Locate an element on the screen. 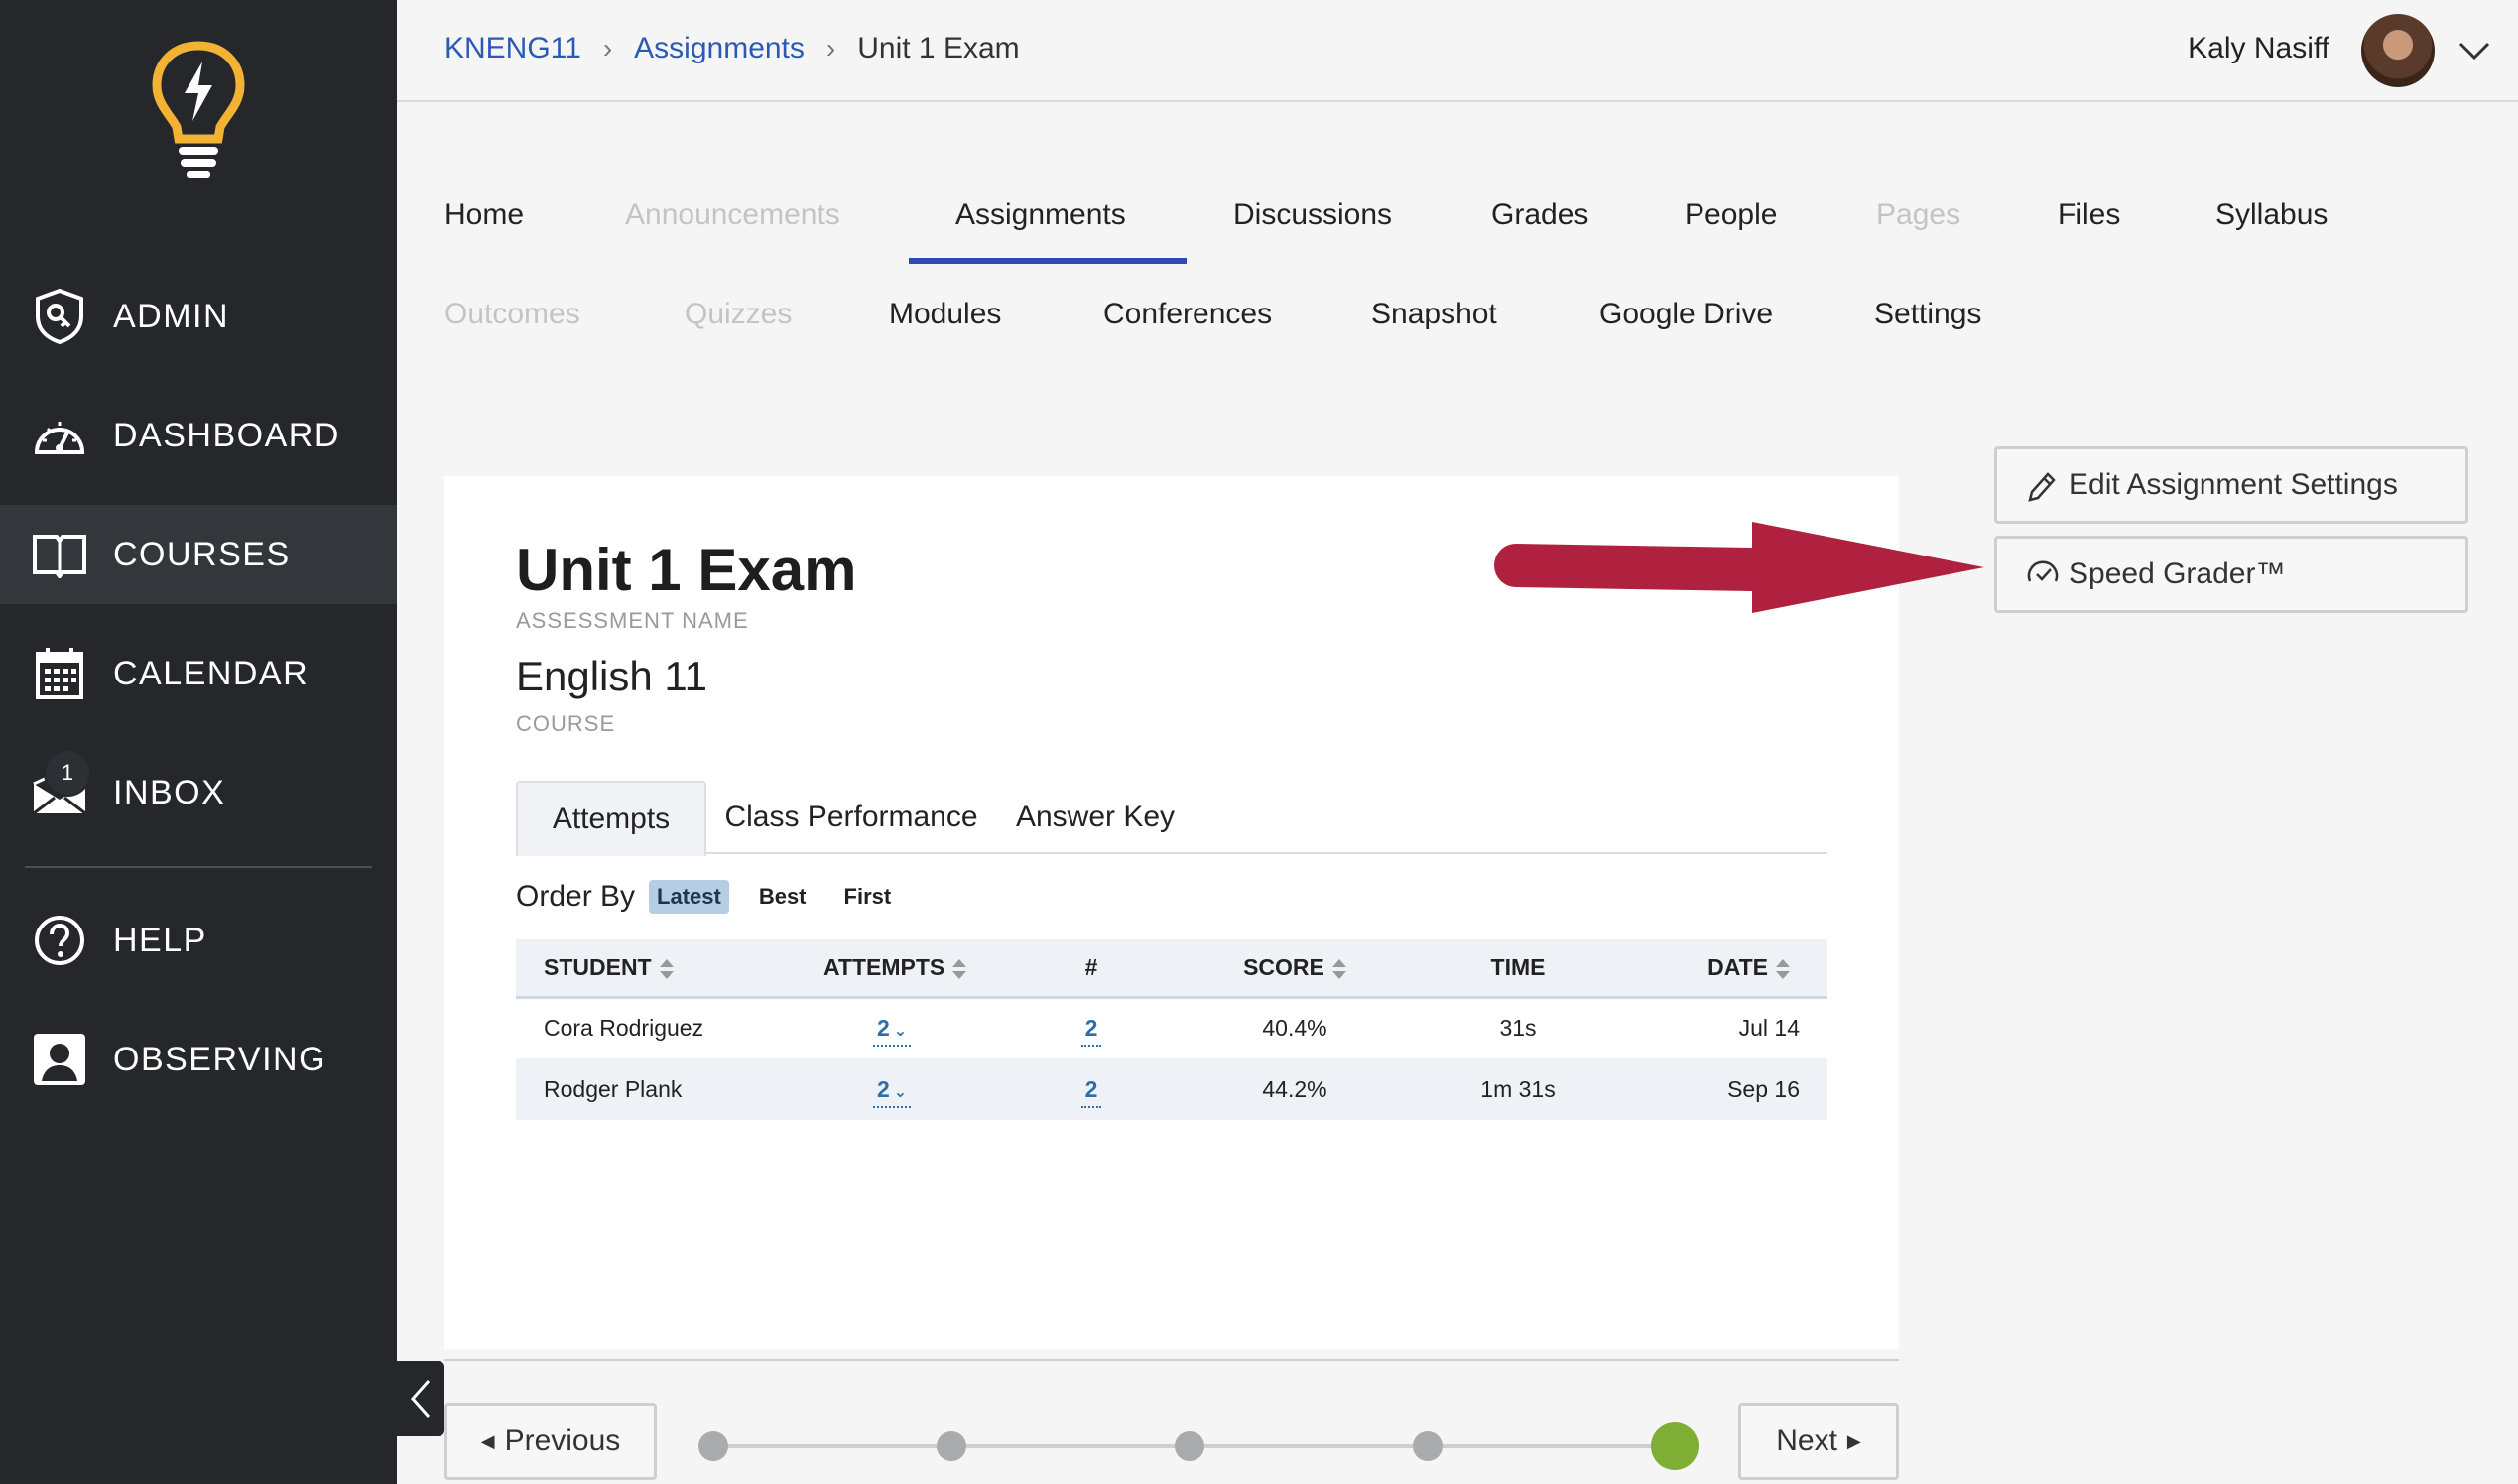 The width and height of the screenshot is (2518, 1484). sidebar-item-label: COURSES is located at coordinates (202, 554).